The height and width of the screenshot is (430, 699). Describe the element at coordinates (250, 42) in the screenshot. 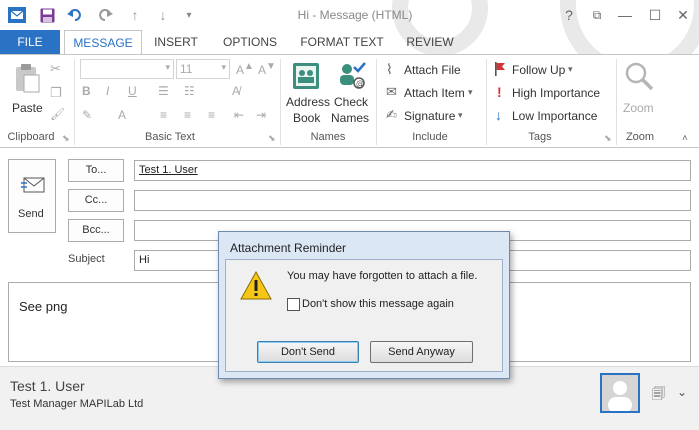

I see `tab-options: OPTIONS` at that location.